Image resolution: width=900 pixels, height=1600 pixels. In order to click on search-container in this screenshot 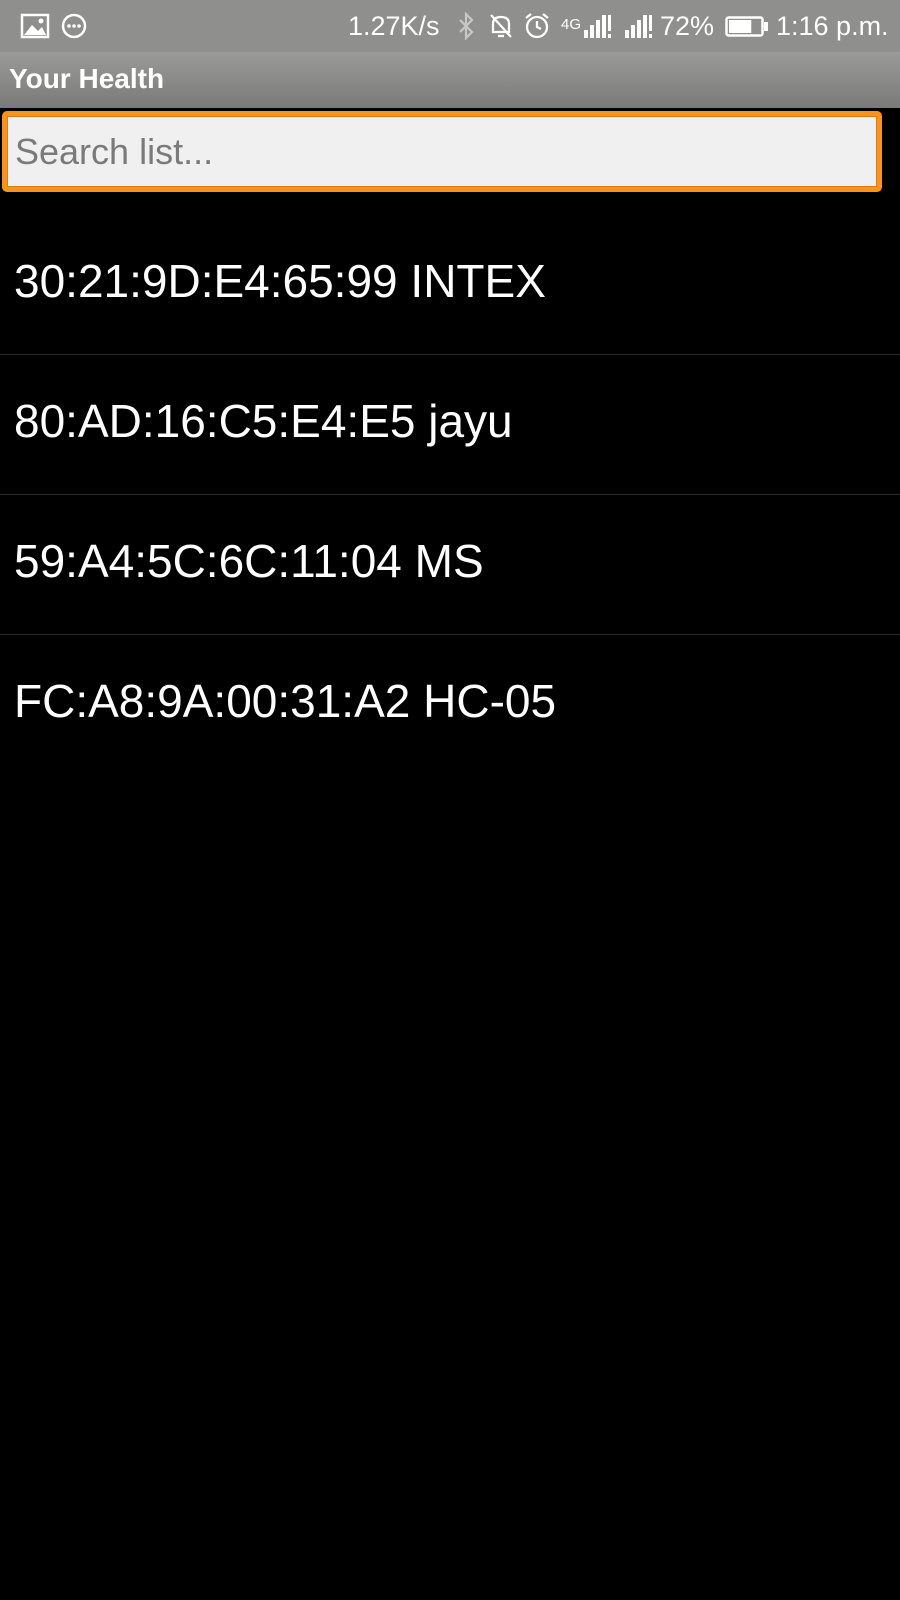, I will do `click(450, 156)`.